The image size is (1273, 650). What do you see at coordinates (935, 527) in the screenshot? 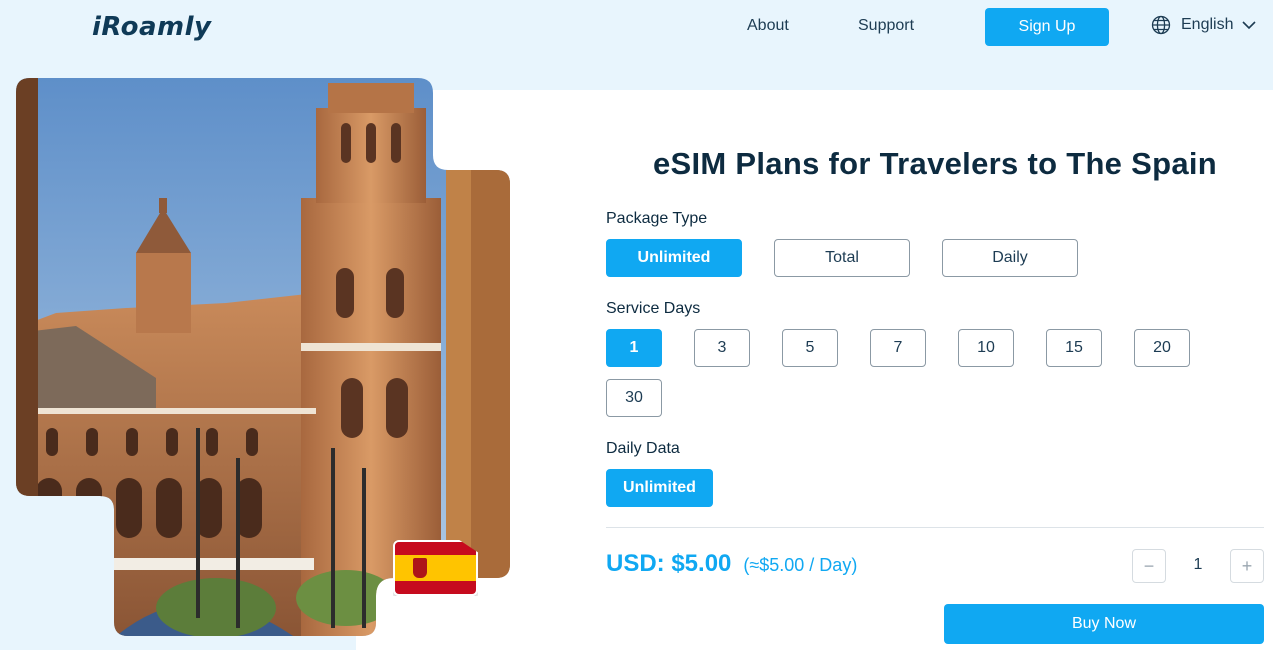
I see `divider` at bounding box center [935, 527].